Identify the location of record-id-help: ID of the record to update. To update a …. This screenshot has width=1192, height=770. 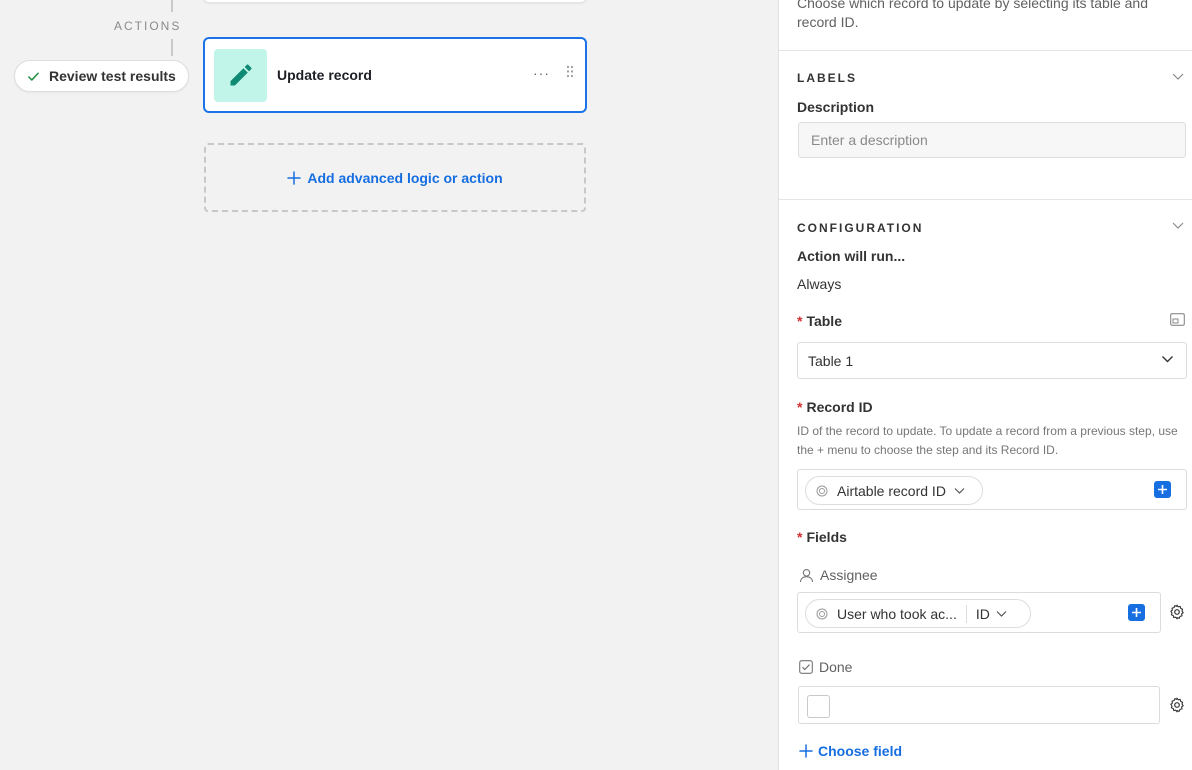
(987, 440).